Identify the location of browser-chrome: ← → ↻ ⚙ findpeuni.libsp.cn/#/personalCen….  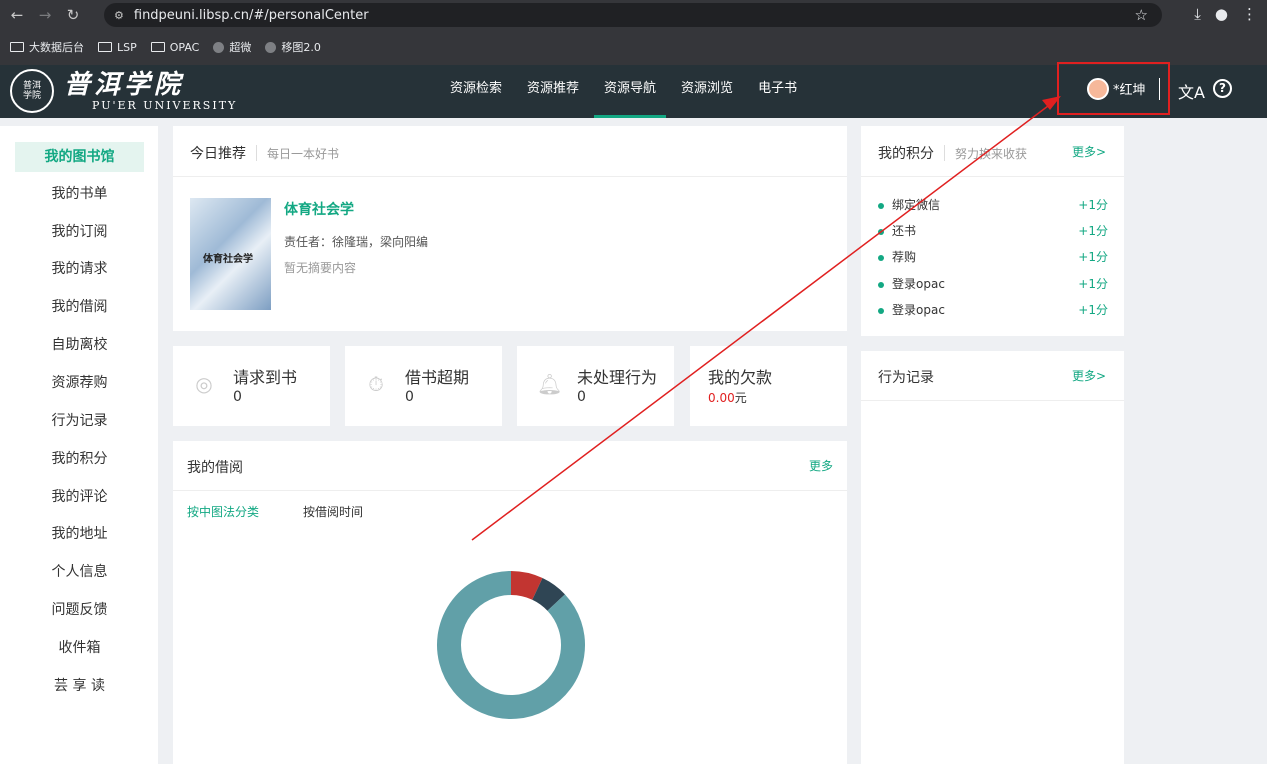
(633, 32).